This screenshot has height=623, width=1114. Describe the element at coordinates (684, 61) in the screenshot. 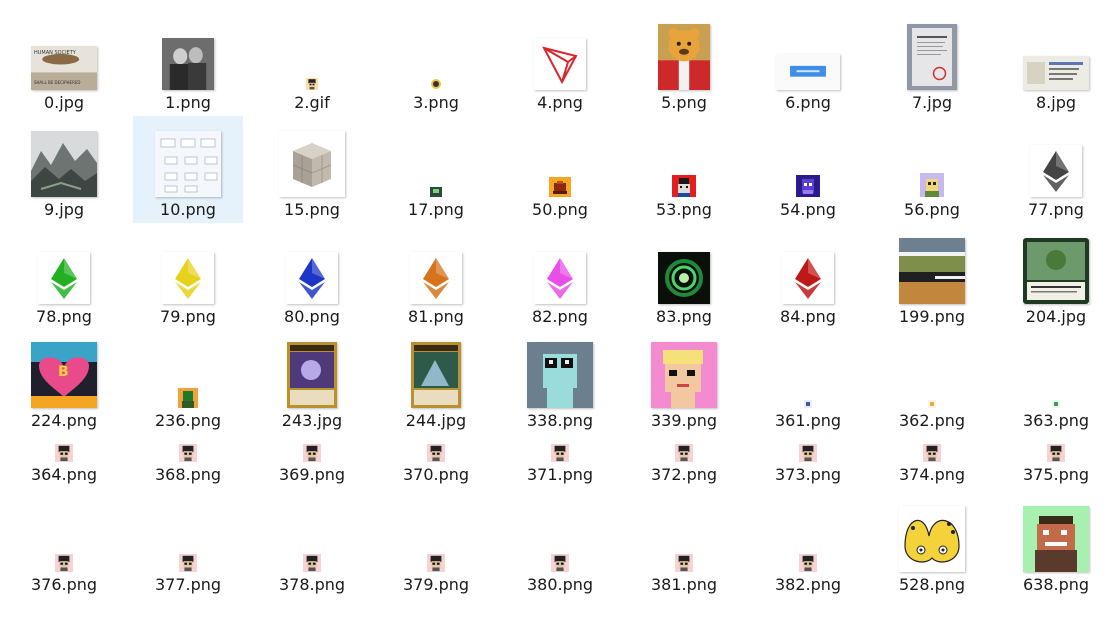

I see `file-item: 5.png` at that location.